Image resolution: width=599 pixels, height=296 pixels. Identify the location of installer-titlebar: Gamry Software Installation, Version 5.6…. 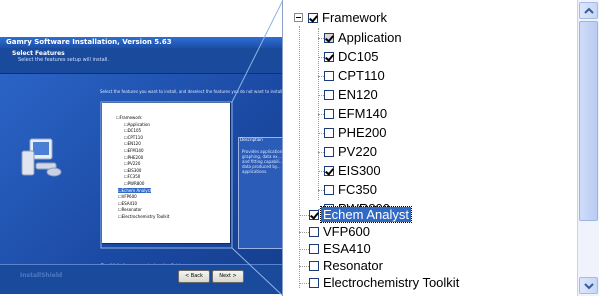
(145, 42).